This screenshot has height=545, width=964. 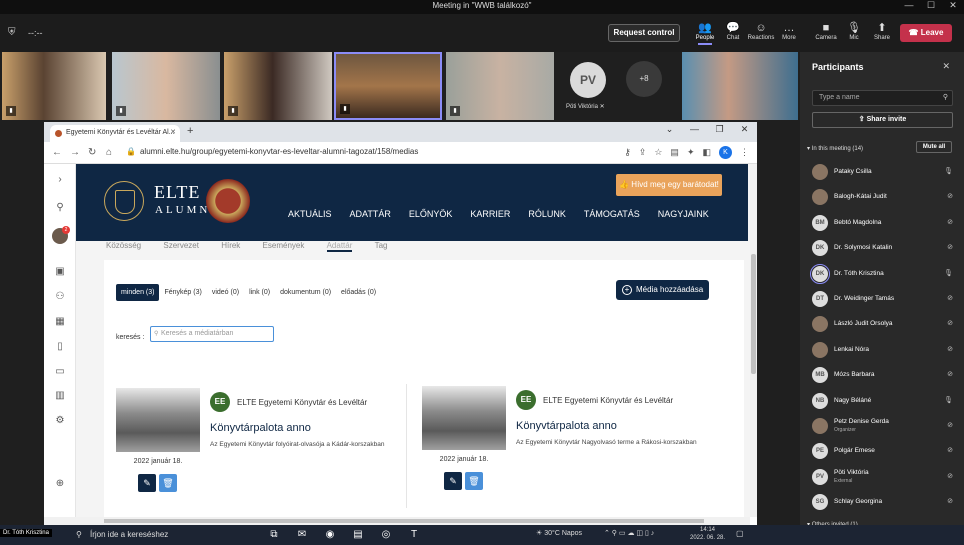 I want to click on nav-rolunk: RÓLUNK, so click(x=547, y=214).